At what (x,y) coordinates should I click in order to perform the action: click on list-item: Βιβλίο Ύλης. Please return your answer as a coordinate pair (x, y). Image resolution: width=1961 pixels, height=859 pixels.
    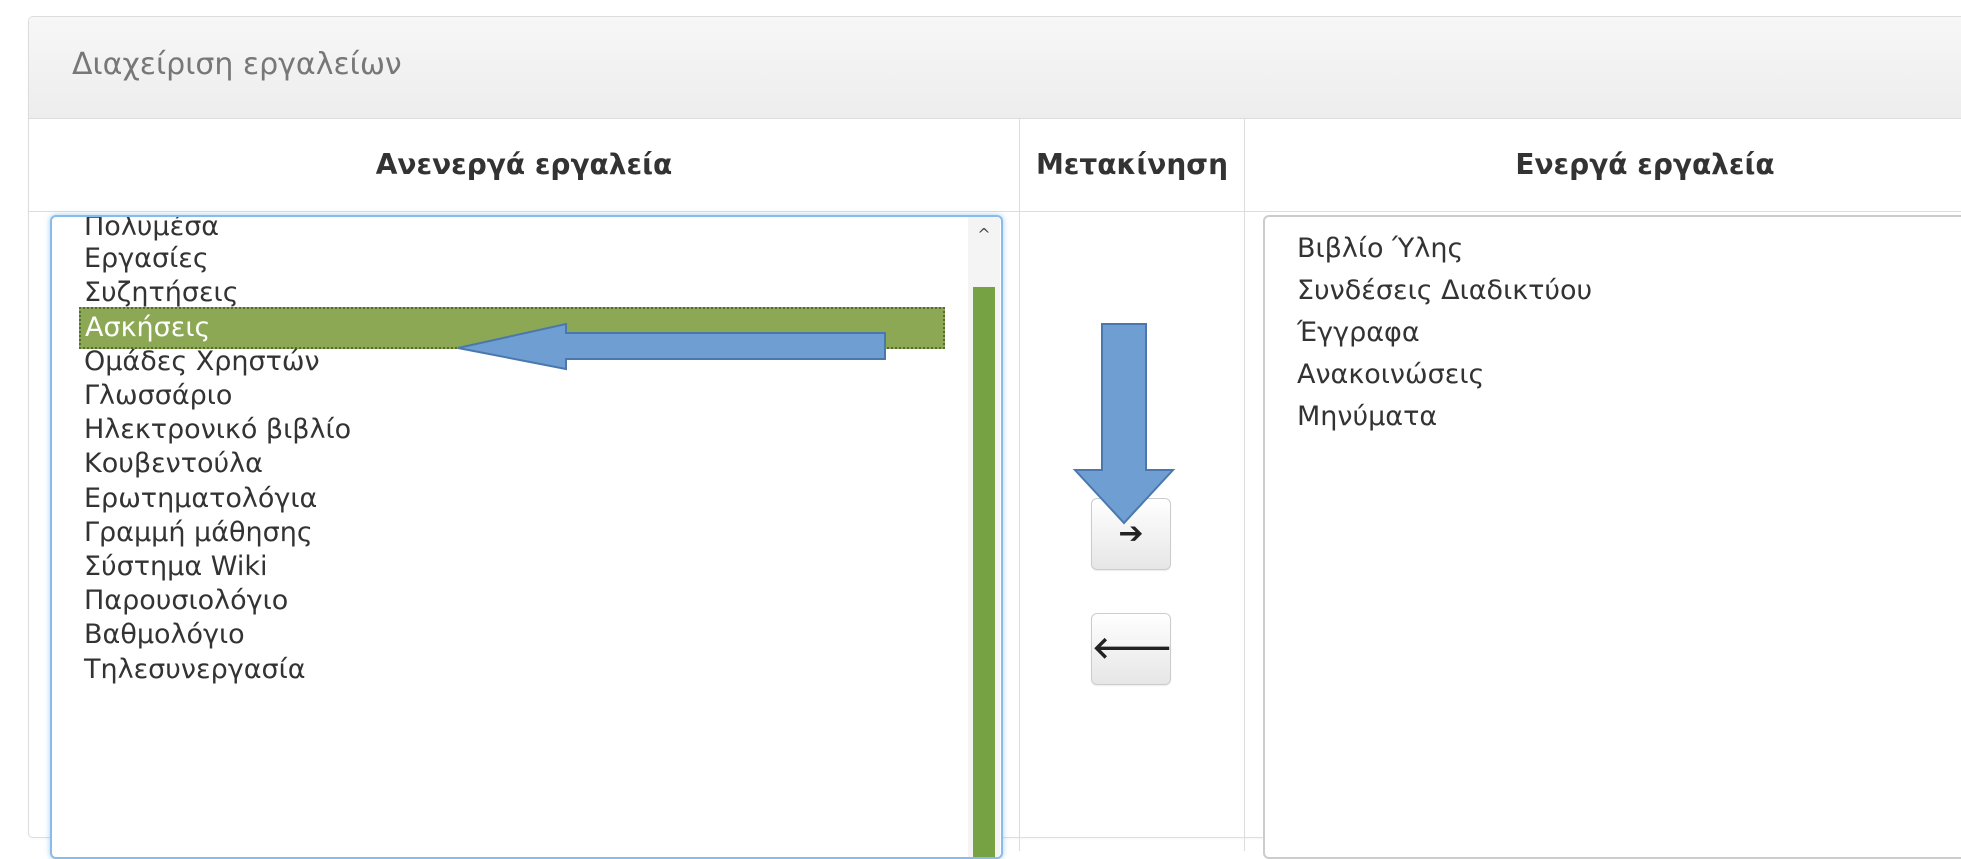
    Looking at the image, I should click on (1380, 249).